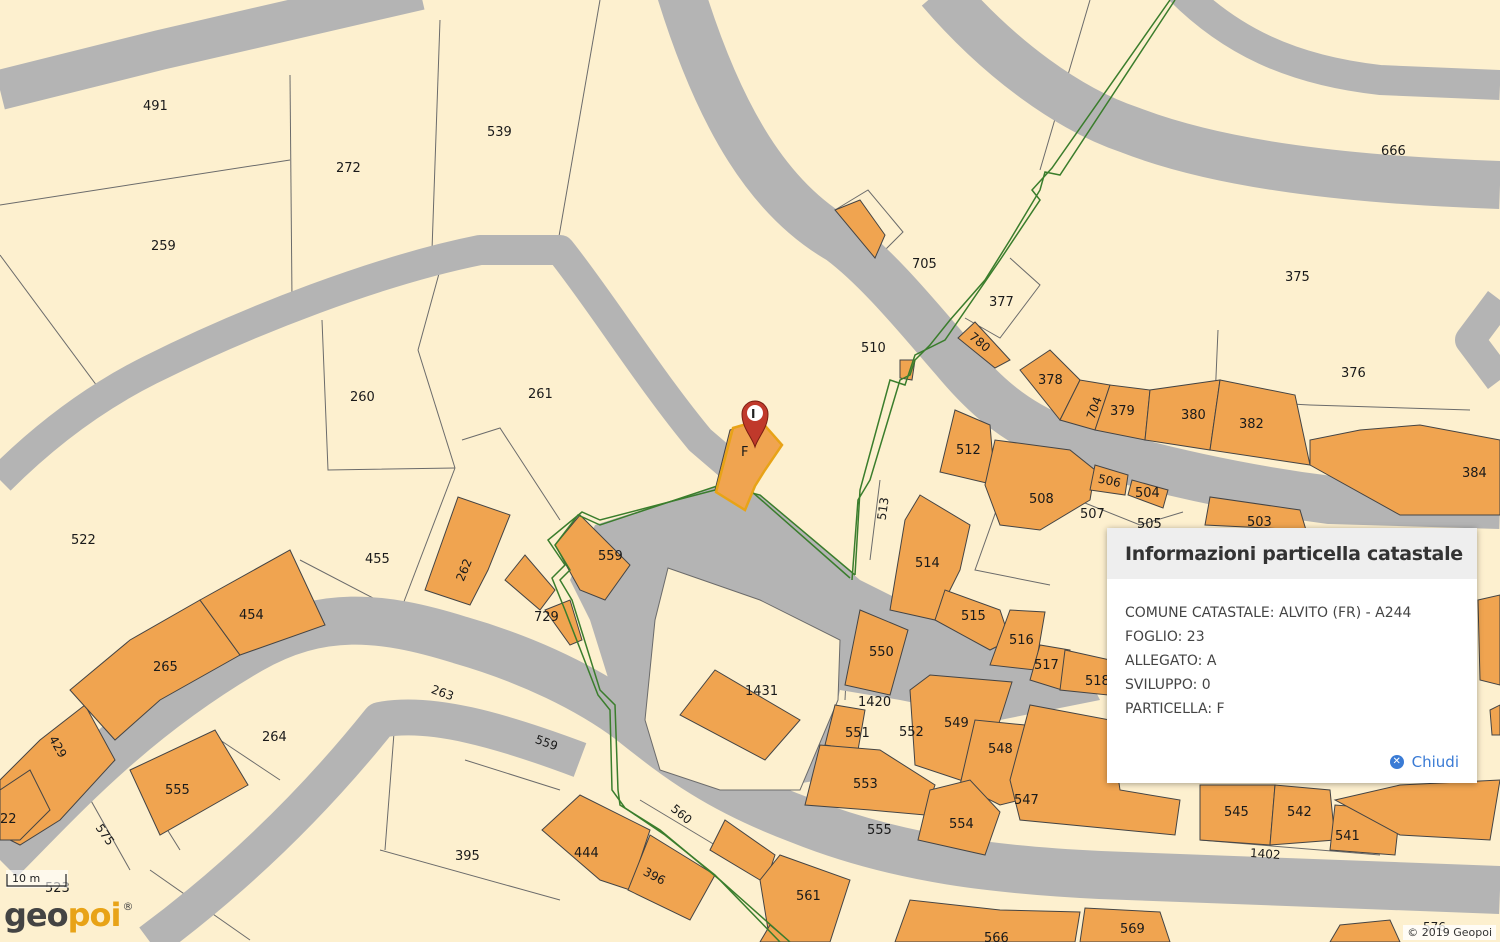 This screenshot has height=942, width=1500. What do you see at coordinates (1449, 932) in the screenshot?
I see `copyright: © 2019 Geopoi` at bounding box center [1449, 932].